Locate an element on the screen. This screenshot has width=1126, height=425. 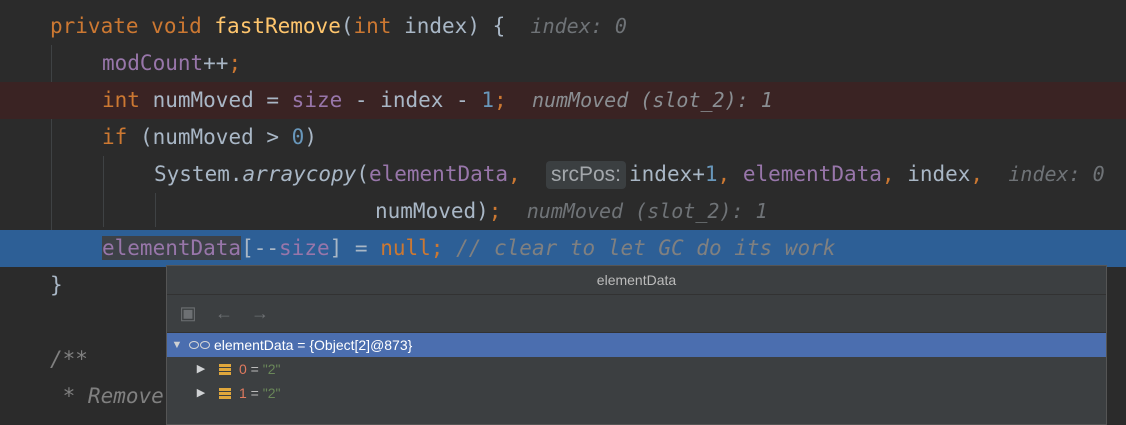
decrement-op: -- is located at coordinates (266, 248).